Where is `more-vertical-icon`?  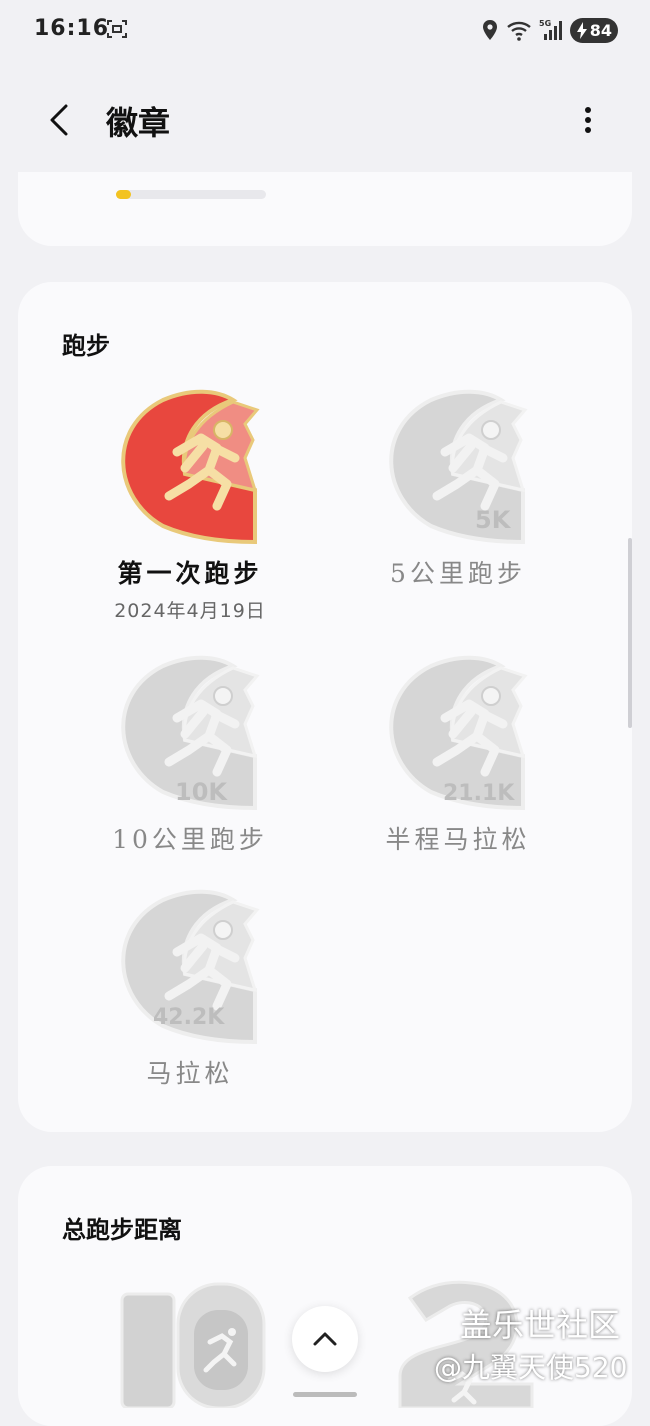
more-vertical-icon is located at coordinates (588, 120).